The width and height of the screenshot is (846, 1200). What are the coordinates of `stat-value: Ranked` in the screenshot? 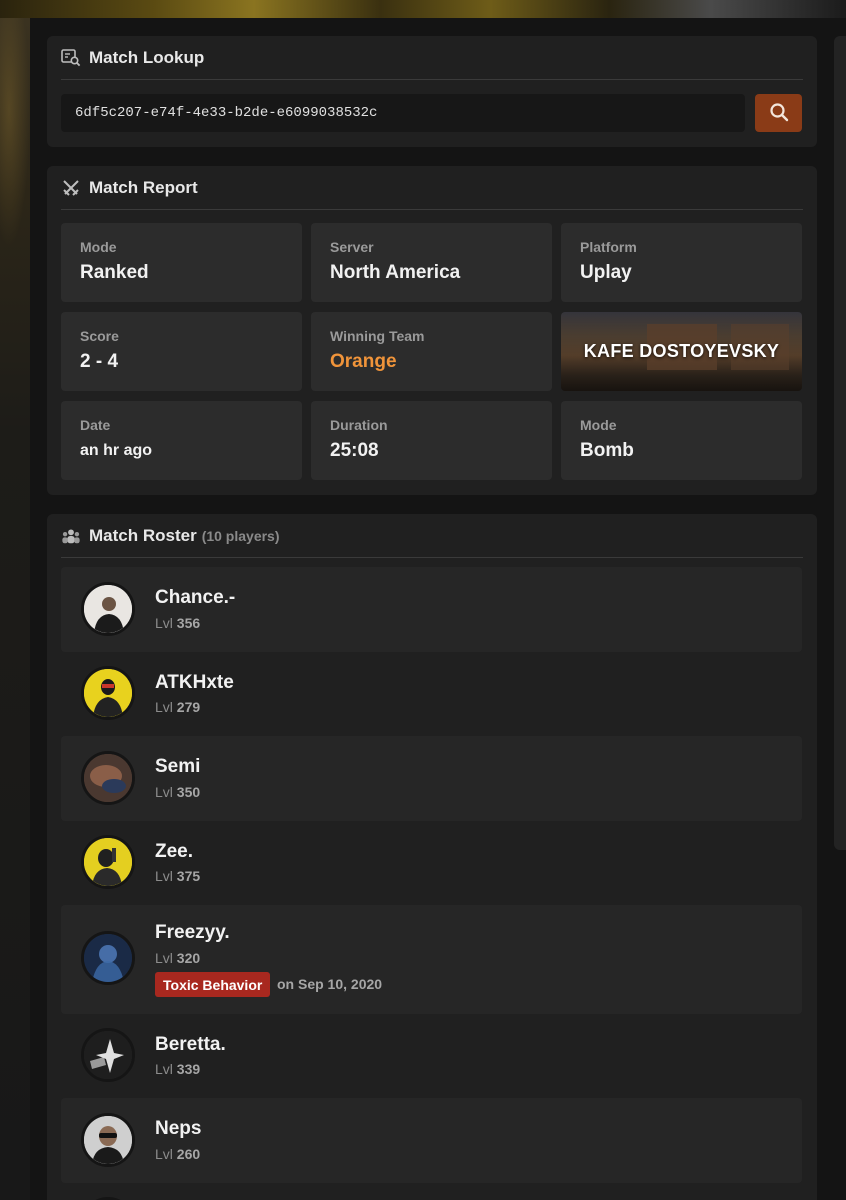 It's located at (114, 272).